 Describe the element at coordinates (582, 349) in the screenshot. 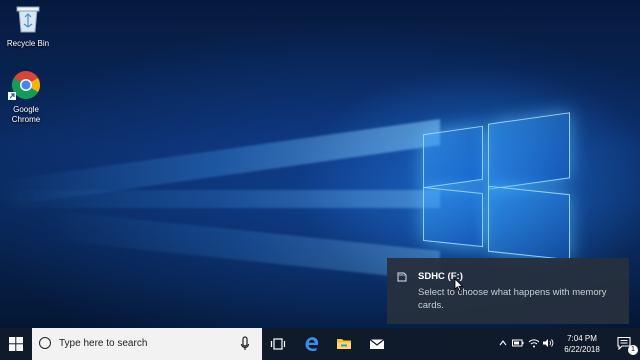

I see `clock-date: 6/22/2018` at that location.